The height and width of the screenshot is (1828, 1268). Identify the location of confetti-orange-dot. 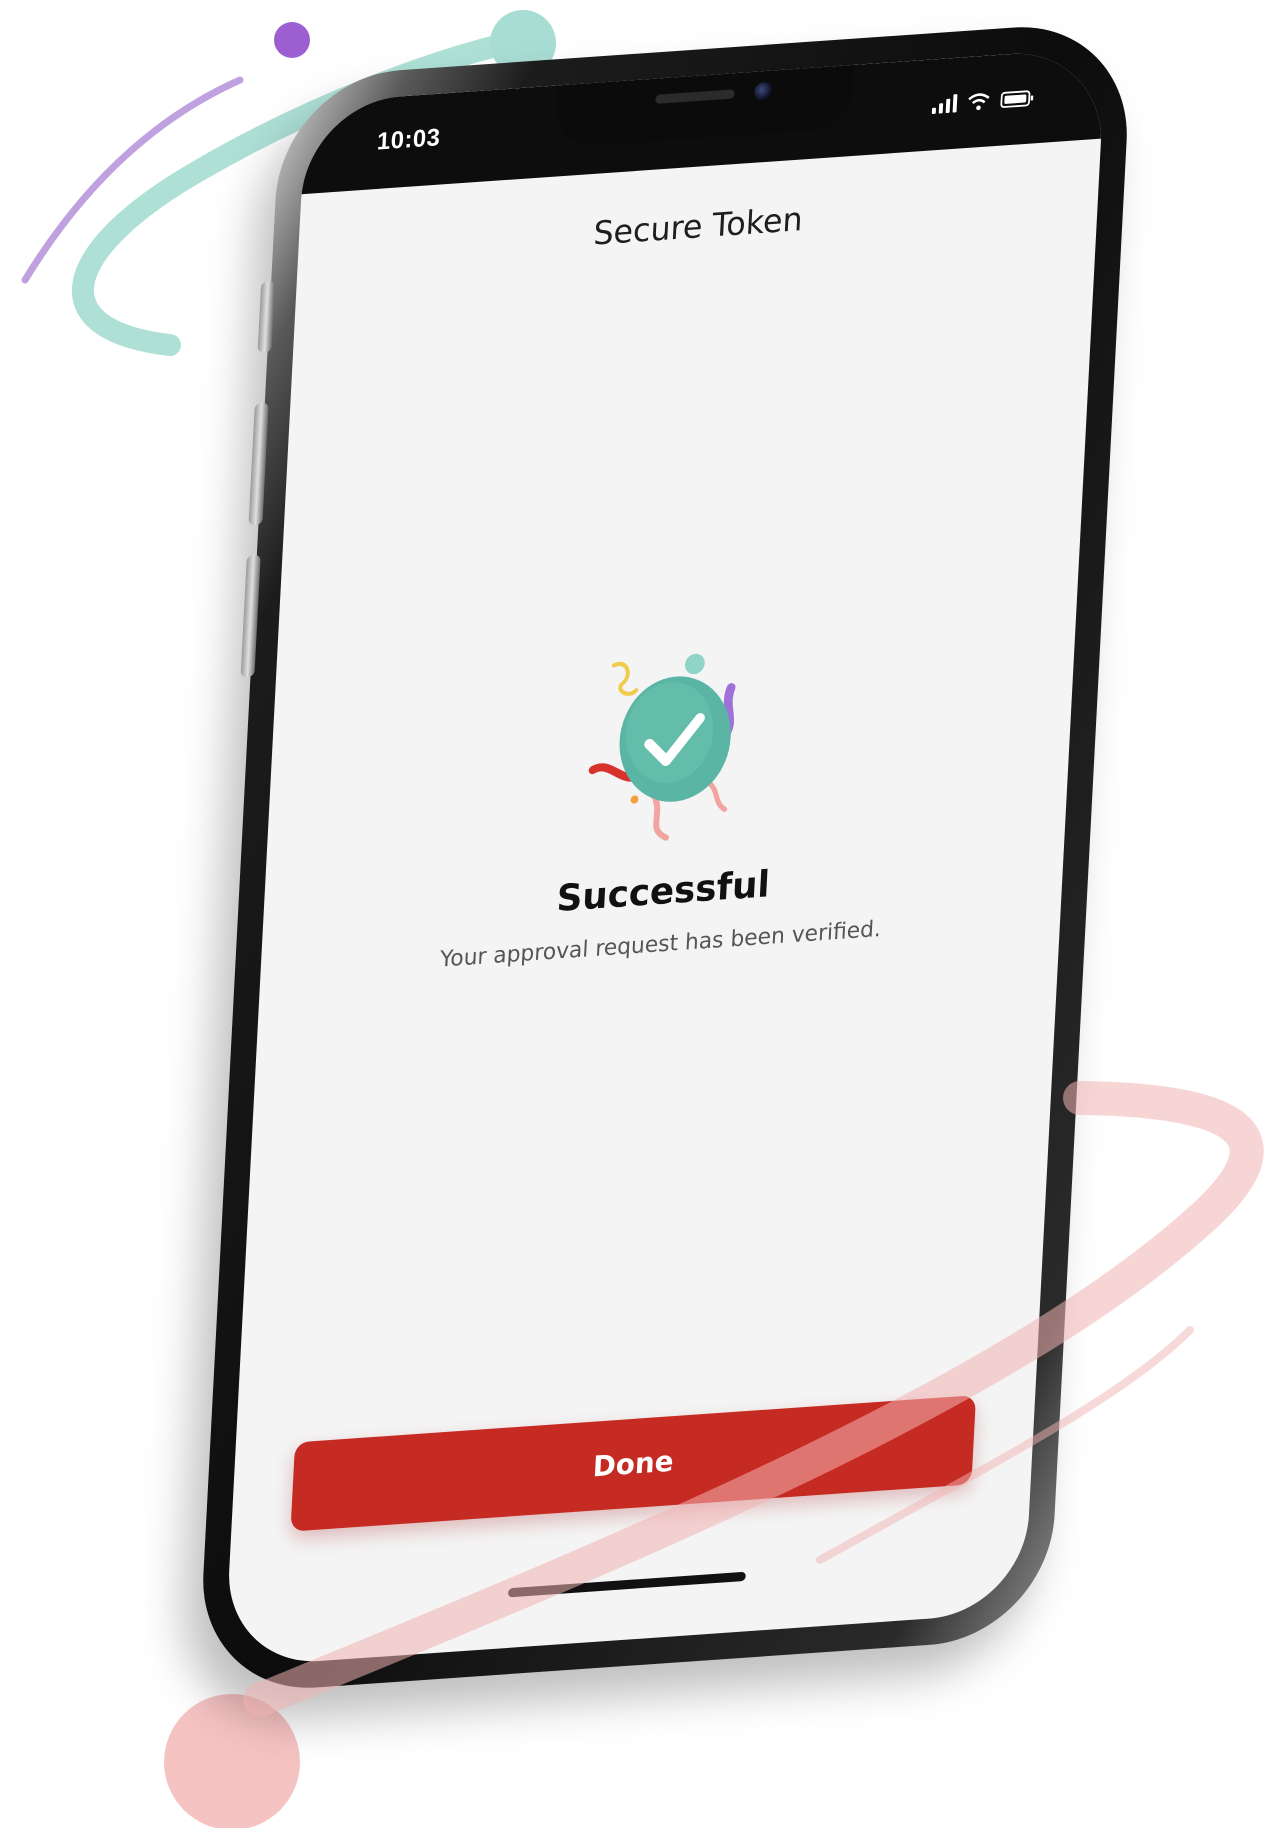
(634, 799).